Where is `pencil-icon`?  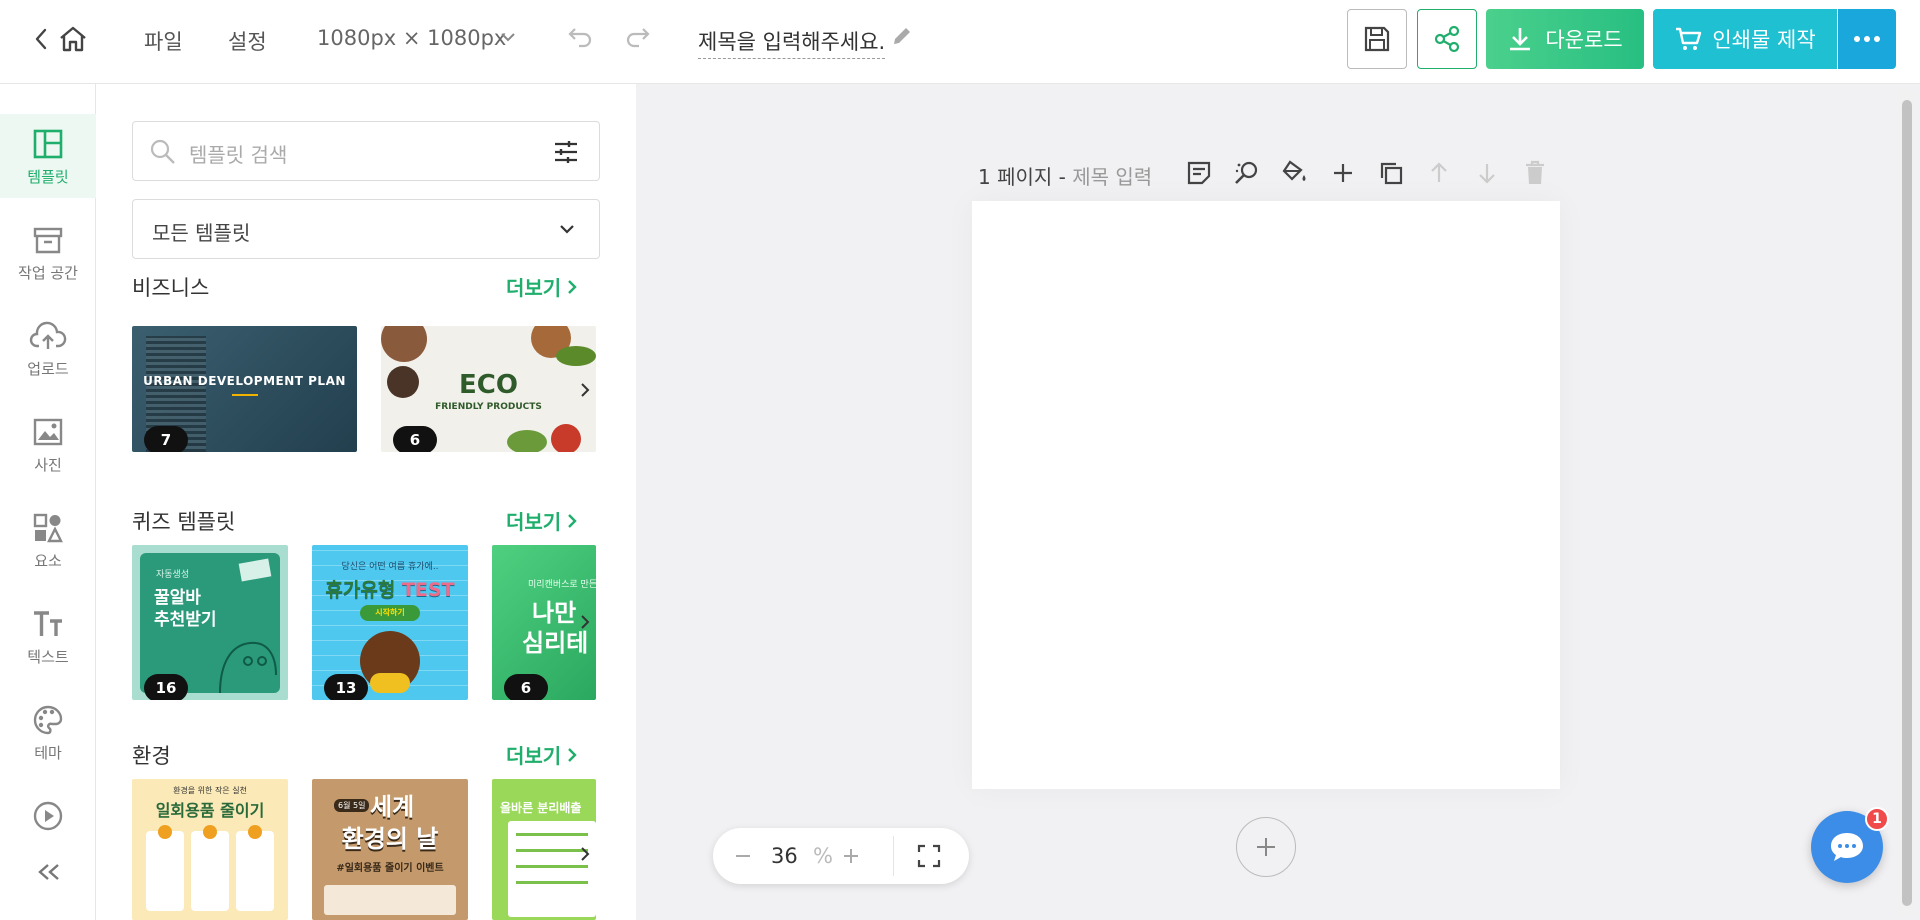
pencil-icon is located at coordinates (902, 36).